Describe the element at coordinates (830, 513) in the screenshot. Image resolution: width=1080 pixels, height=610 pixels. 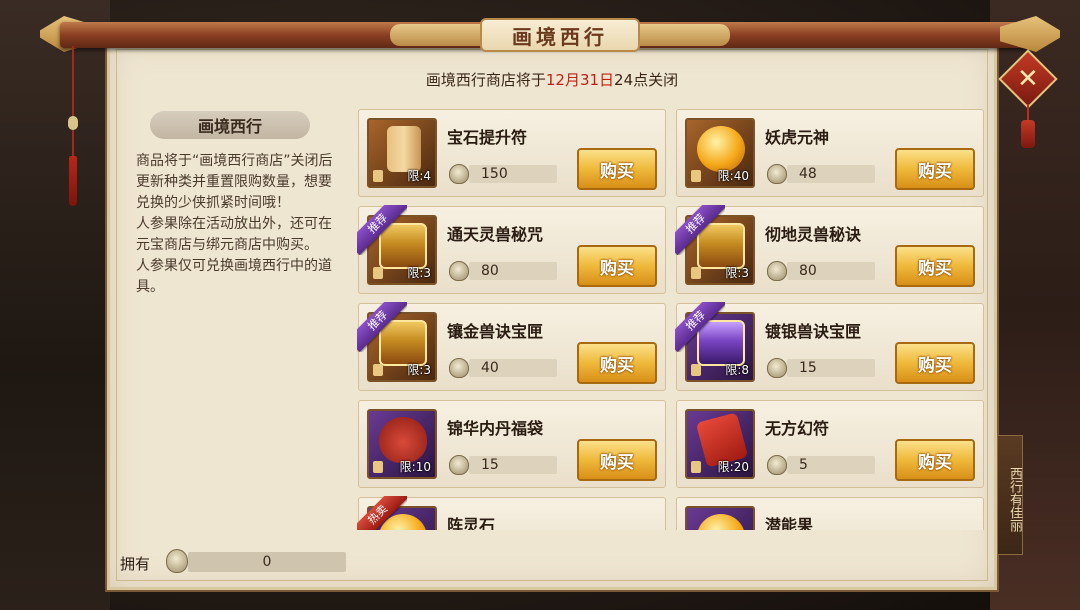
I see `shop-item-card: 潜能果` at that location.